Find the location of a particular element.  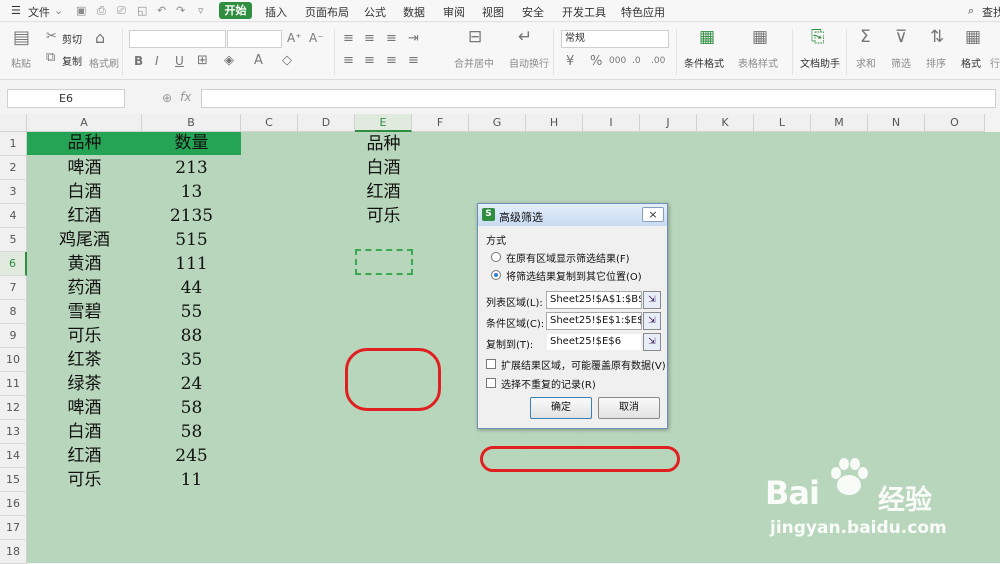

name-box: E6 is located at coordinates (66, 98).